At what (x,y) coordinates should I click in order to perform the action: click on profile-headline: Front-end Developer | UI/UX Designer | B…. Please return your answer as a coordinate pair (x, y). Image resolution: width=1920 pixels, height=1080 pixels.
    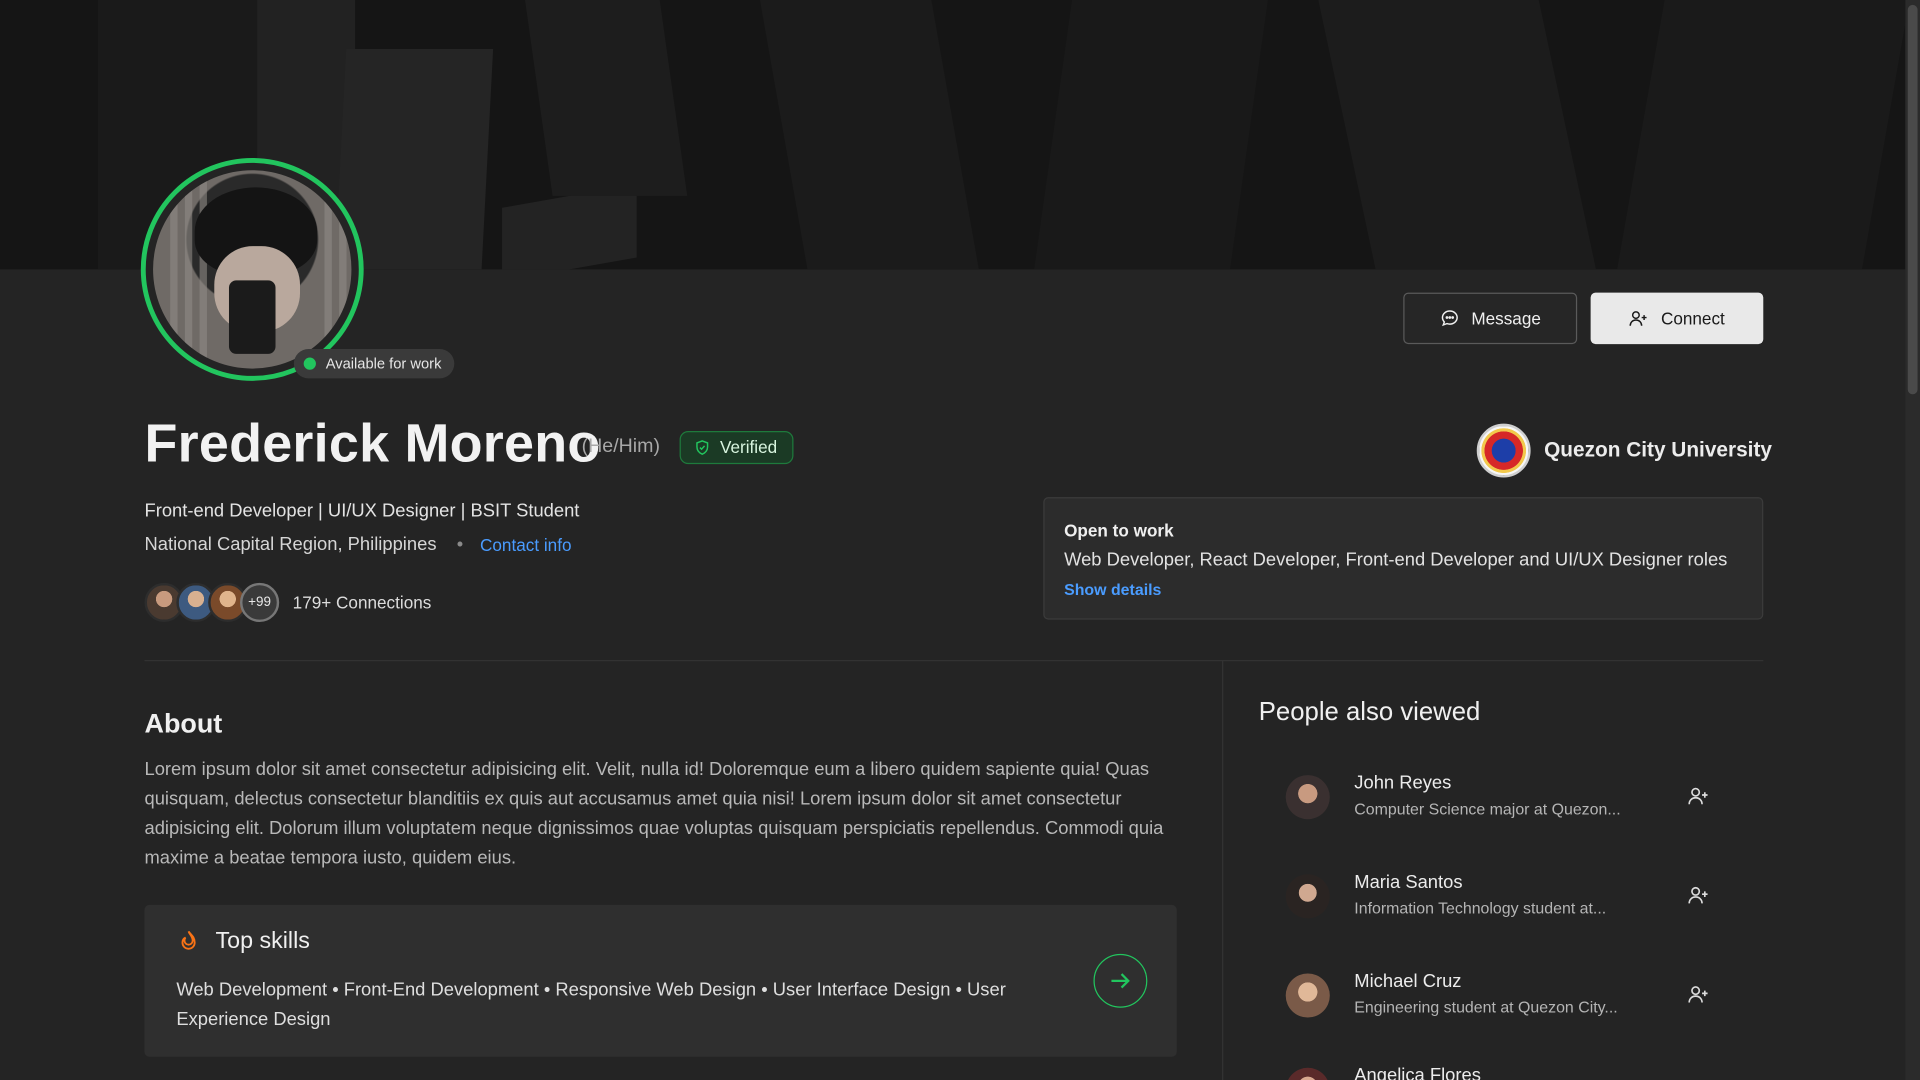
    Looking at the image, I should click on (362, 511).